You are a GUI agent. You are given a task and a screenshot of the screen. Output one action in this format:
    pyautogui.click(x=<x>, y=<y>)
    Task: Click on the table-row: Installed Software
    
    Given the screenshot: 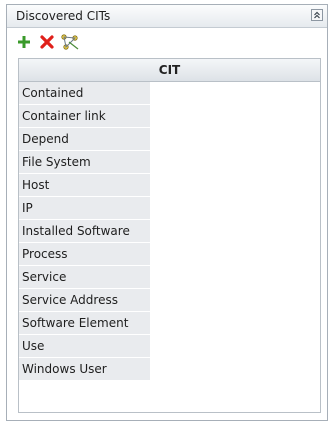 What is the action you would take?
    pyautogui.click(x=169, y=231)
    